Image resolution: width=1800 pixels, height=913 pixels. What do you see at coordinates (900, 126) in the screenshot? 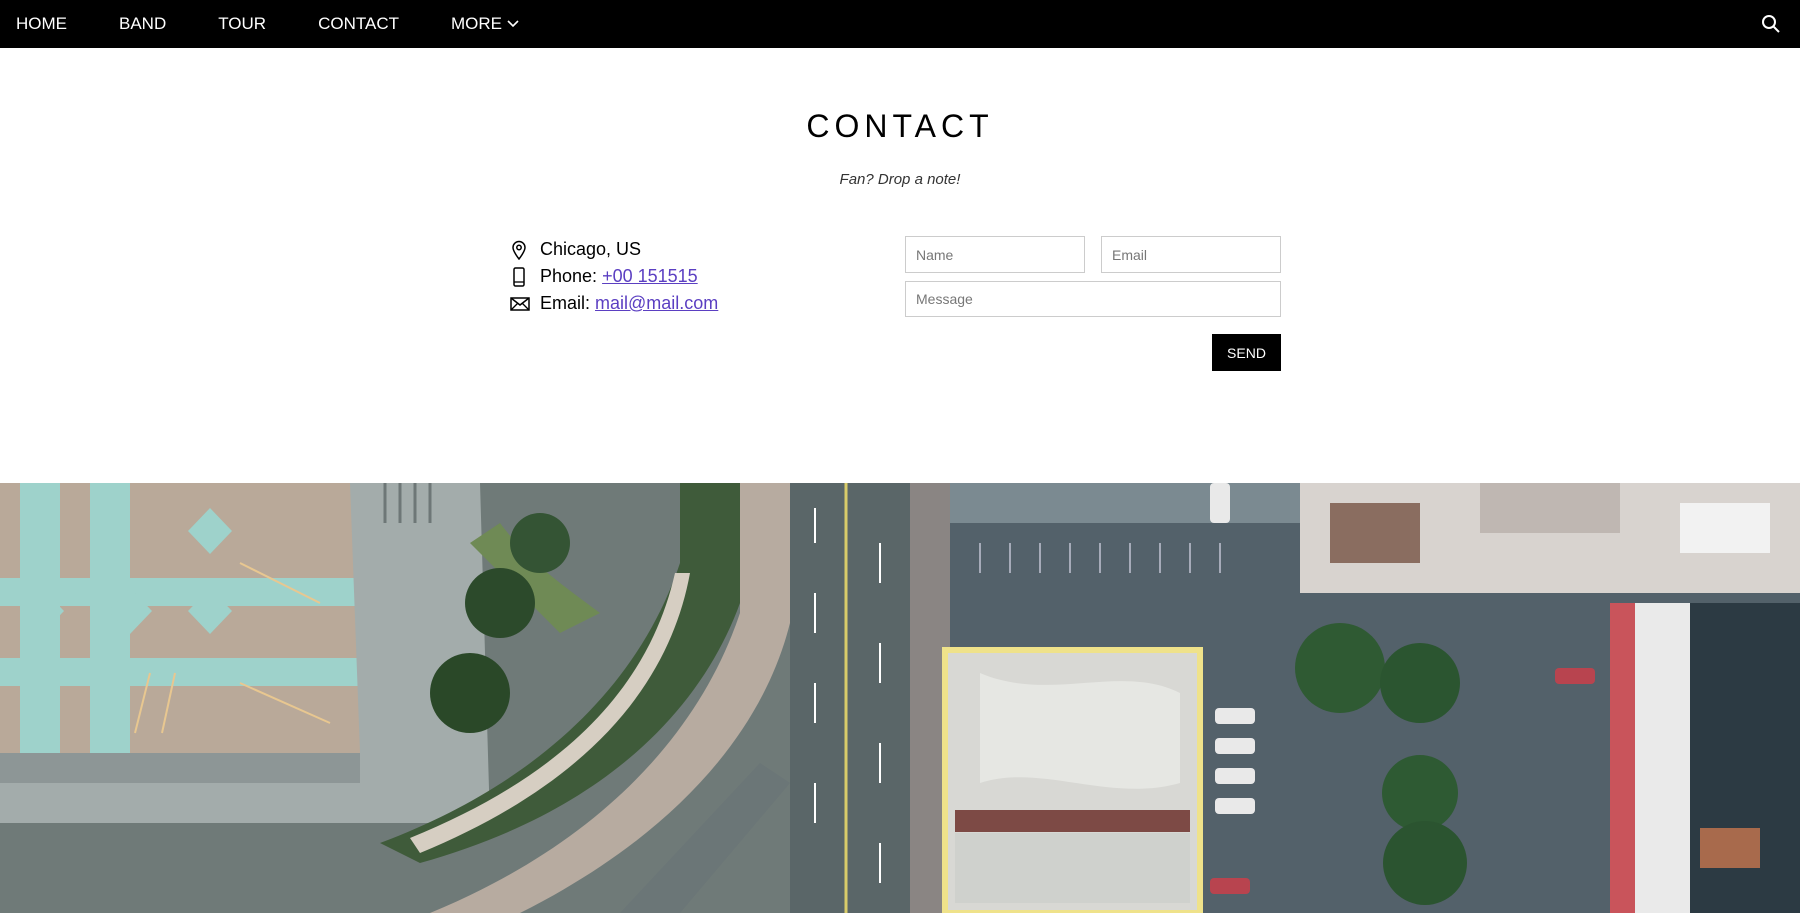
I see `page-title: CONTACT` at bounding box center [900, 126].